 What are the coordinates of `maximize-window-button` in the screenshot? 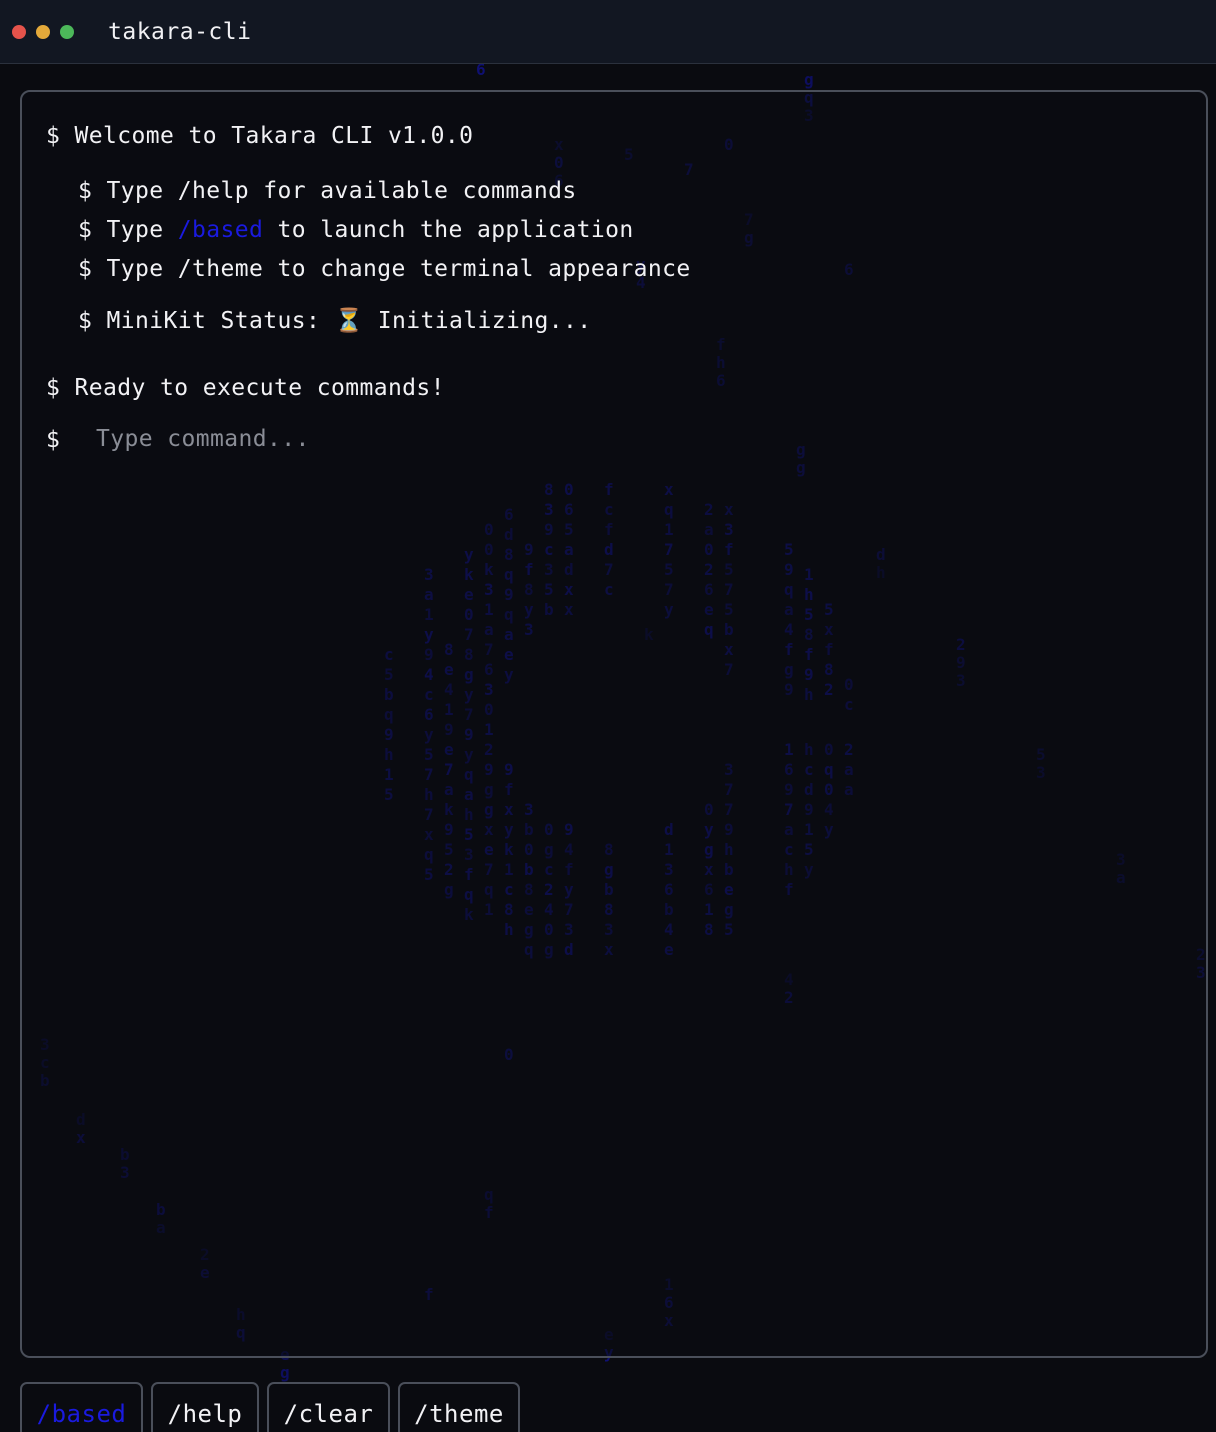 It's located at (67, 32).